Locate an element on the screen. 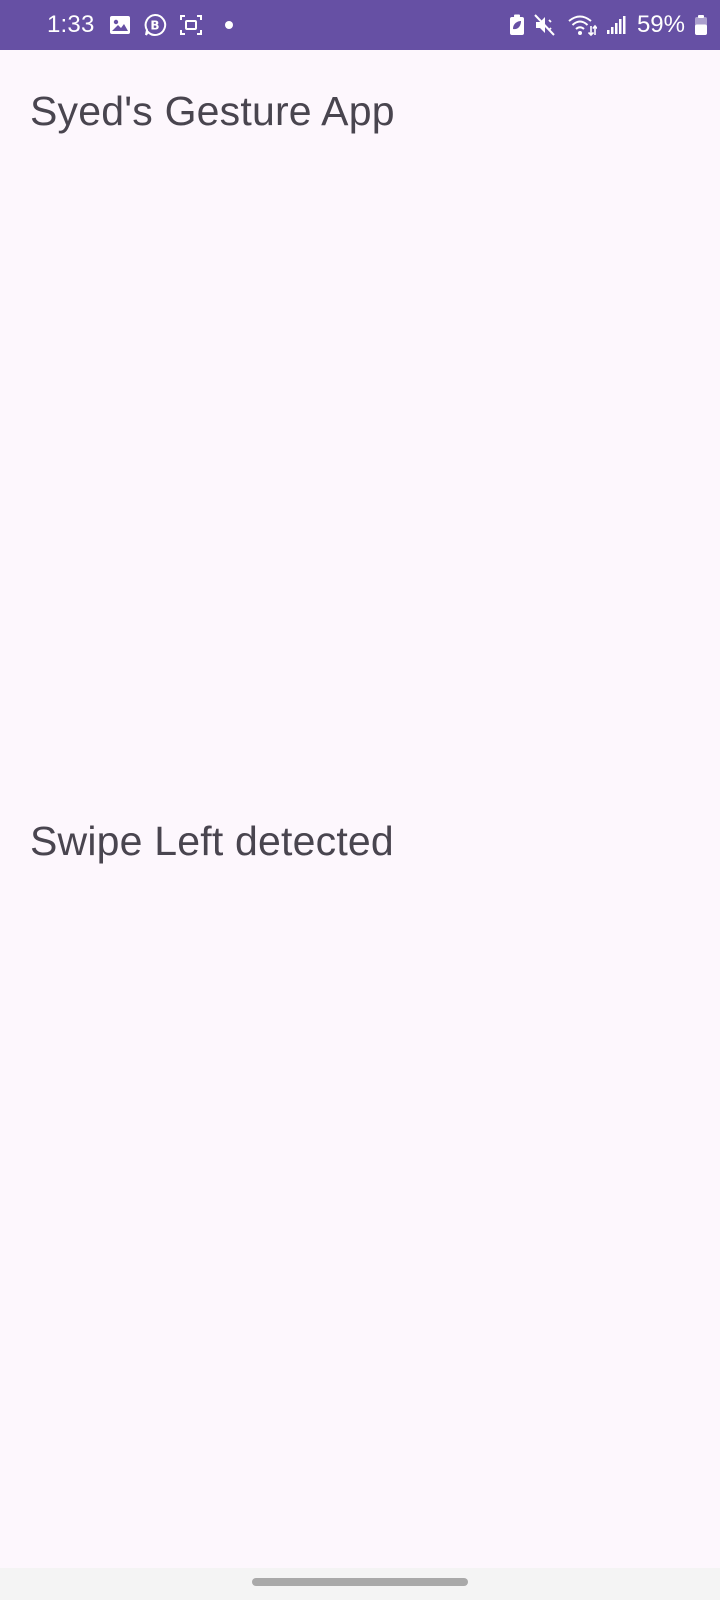  svg-text: B is located at coordinates (154, 26).